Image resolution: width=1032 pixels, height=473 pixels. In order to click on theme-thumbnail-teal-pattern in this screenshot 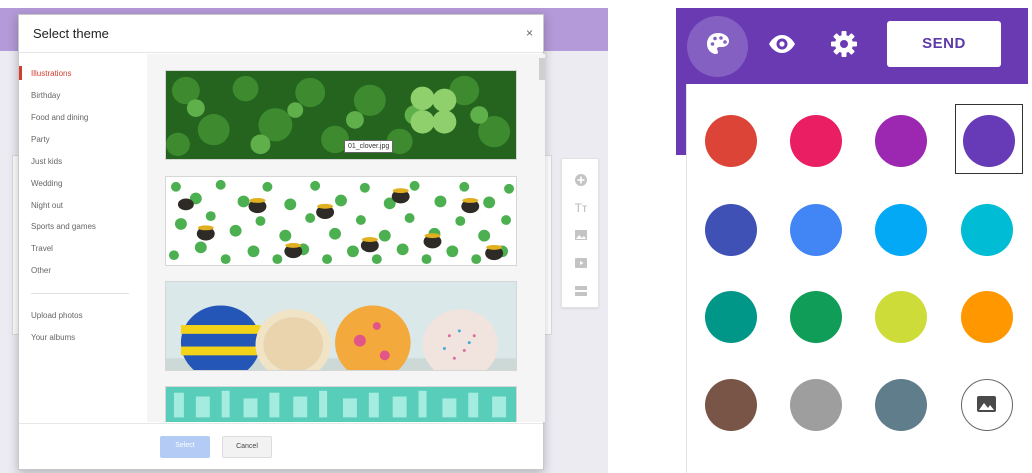, I will do `click(341, 404)`.